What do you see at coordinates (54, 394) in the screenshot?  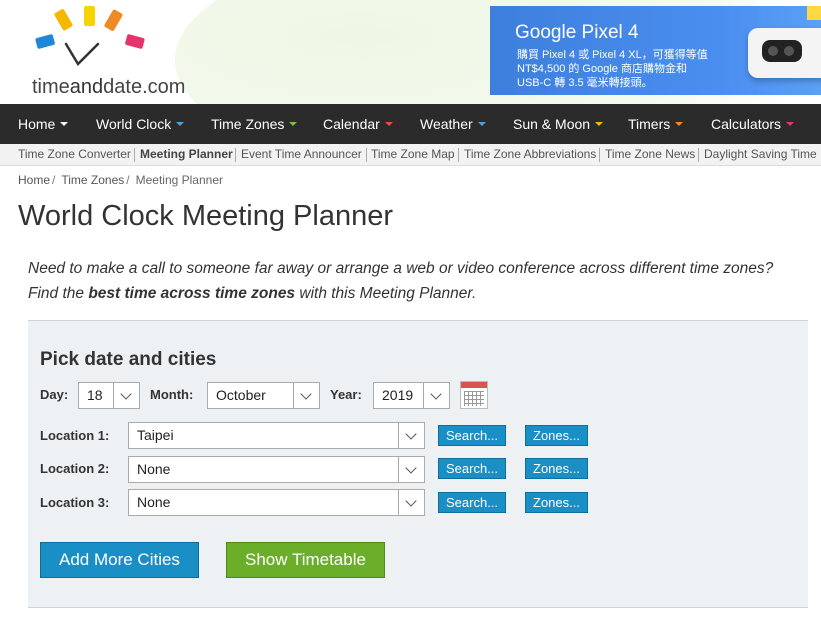 I see `day-label: Day:` at bounding box center [54, 394].